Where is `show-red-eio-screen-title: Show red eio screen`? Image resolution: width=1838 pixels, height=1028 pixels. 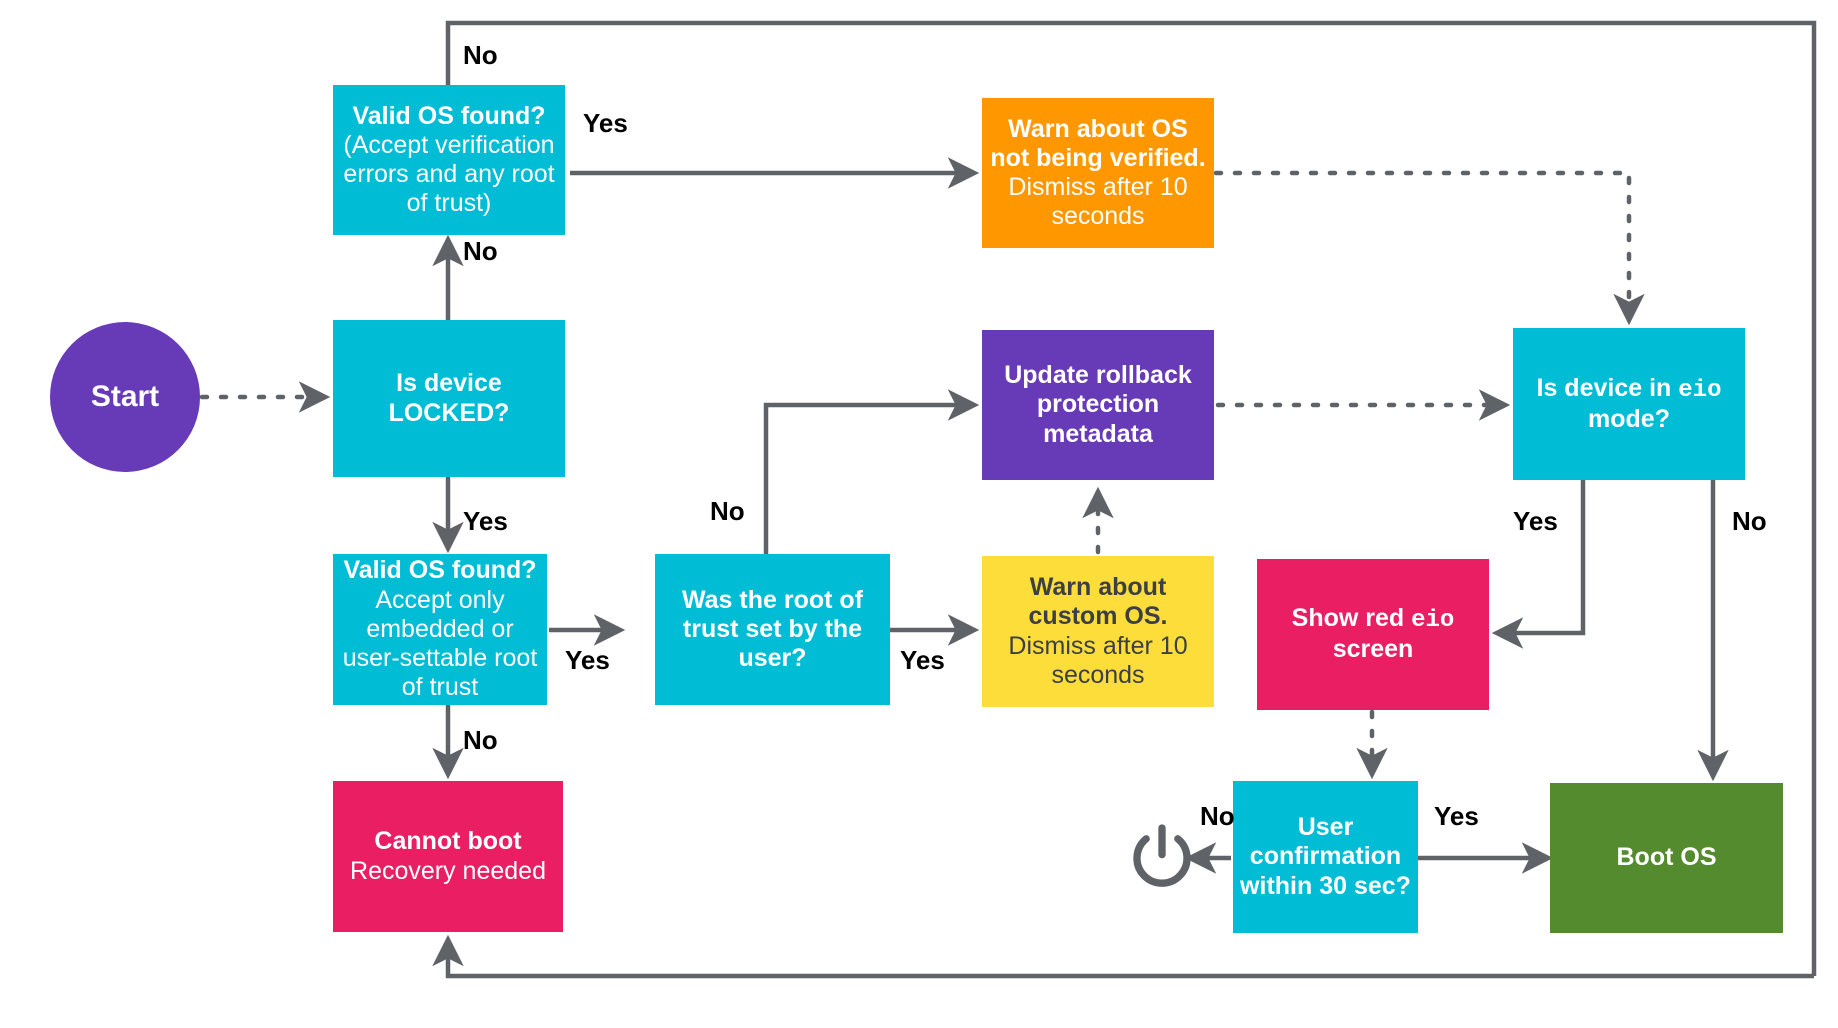
show-red-eio-screen-title: Show red eio screen is located at coordinates (1373, 634).